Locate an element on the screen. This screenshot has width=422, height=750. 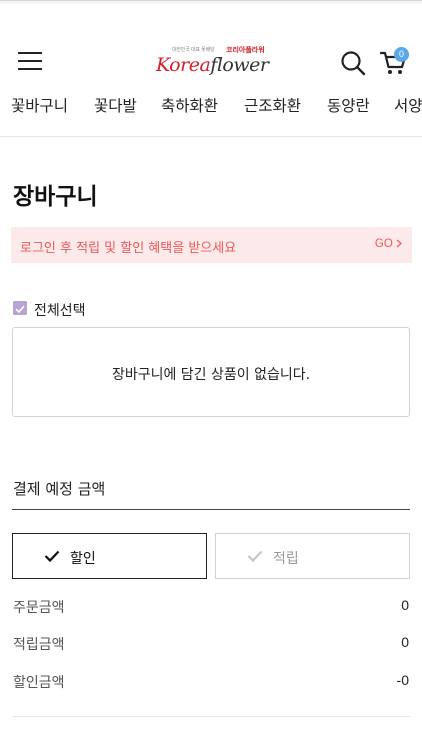
cart-count-badge: 0 is located at coordinates (401, 54).